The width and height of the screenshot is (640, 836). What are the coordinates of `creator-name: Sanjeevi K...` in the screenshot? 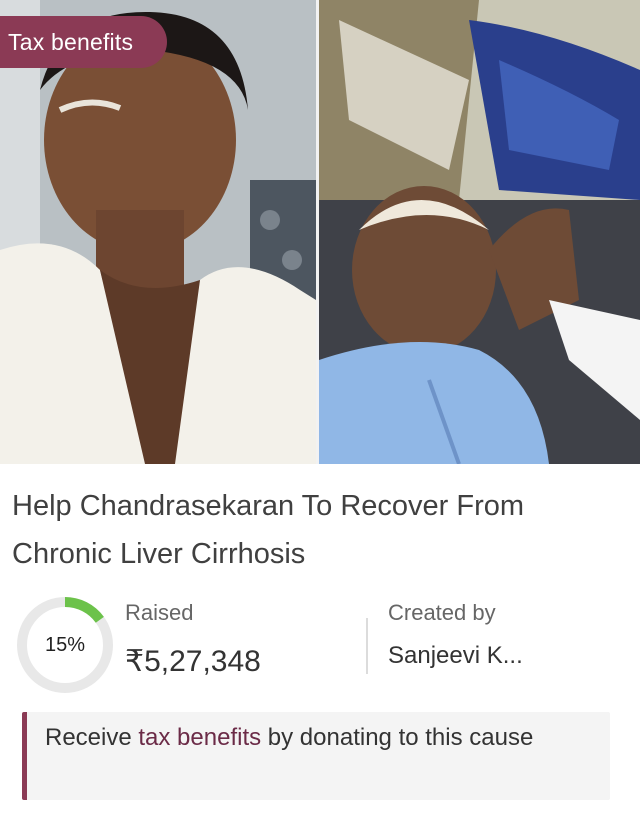 It's located at (455, 656).